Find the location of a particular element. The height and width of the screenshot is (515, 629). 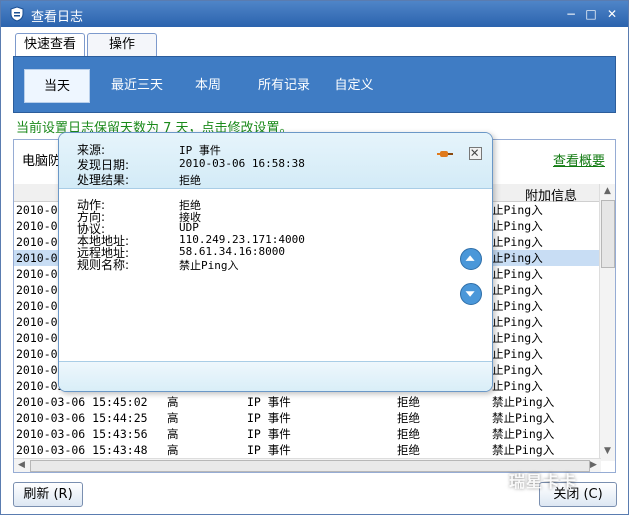

scroll-down-icon: ▼ is located at coordinates (607, 451).